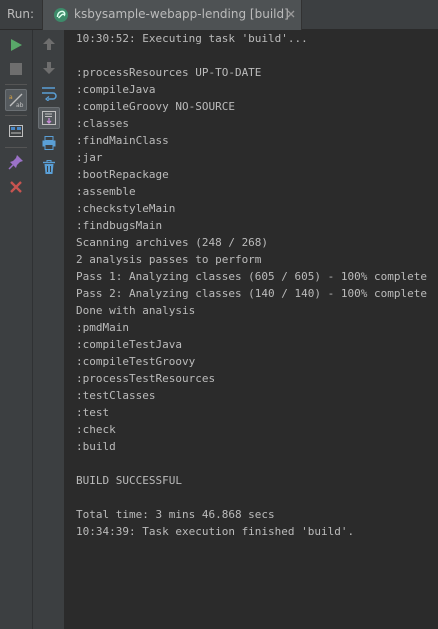  What do you see at coordinates (89, 157) in the screenshot?
I see `console-line: :jar` at bounding box center [89, 157].